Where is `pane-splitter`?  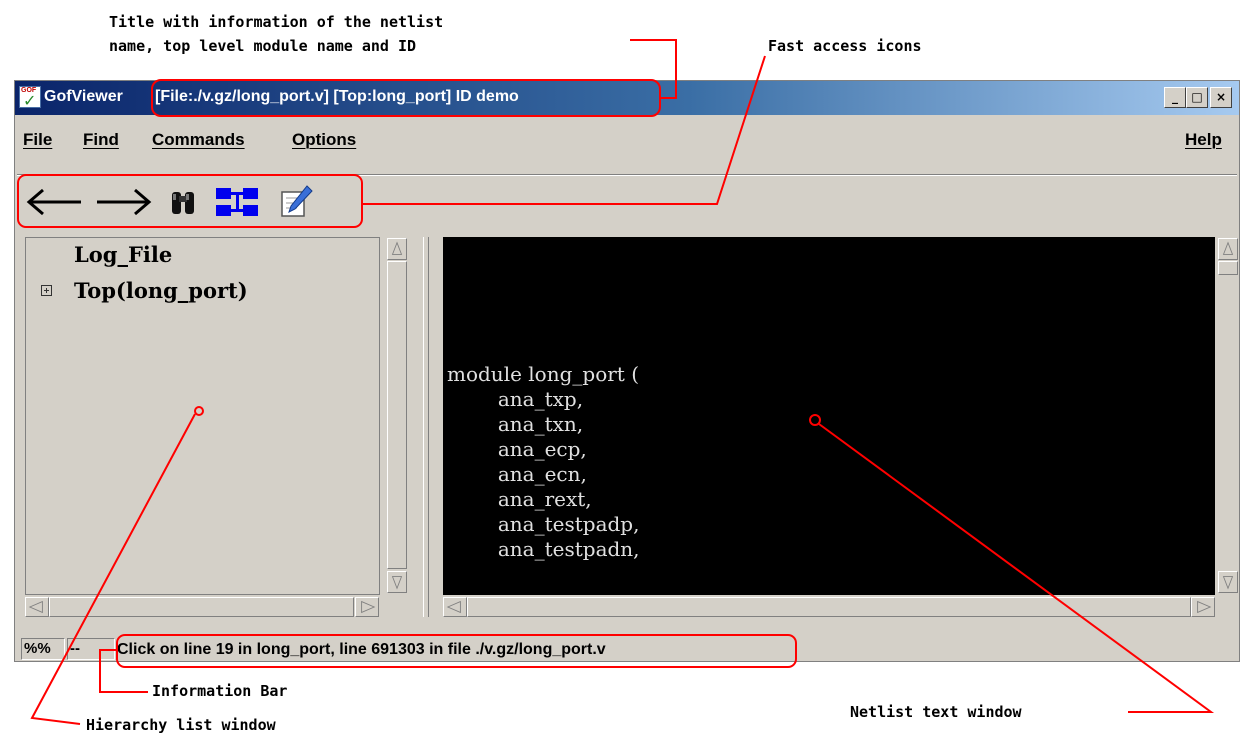
pane-splitter is located at coordinates (426, 427).